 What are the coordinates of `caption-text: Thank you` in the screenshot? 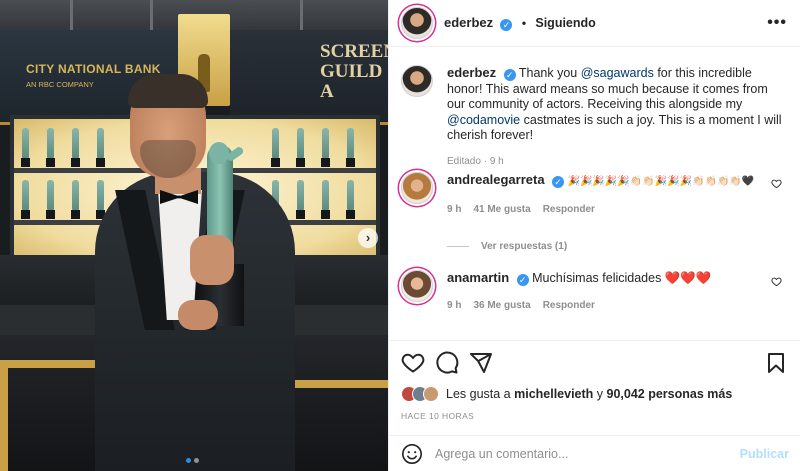 It's located at (548, 73).